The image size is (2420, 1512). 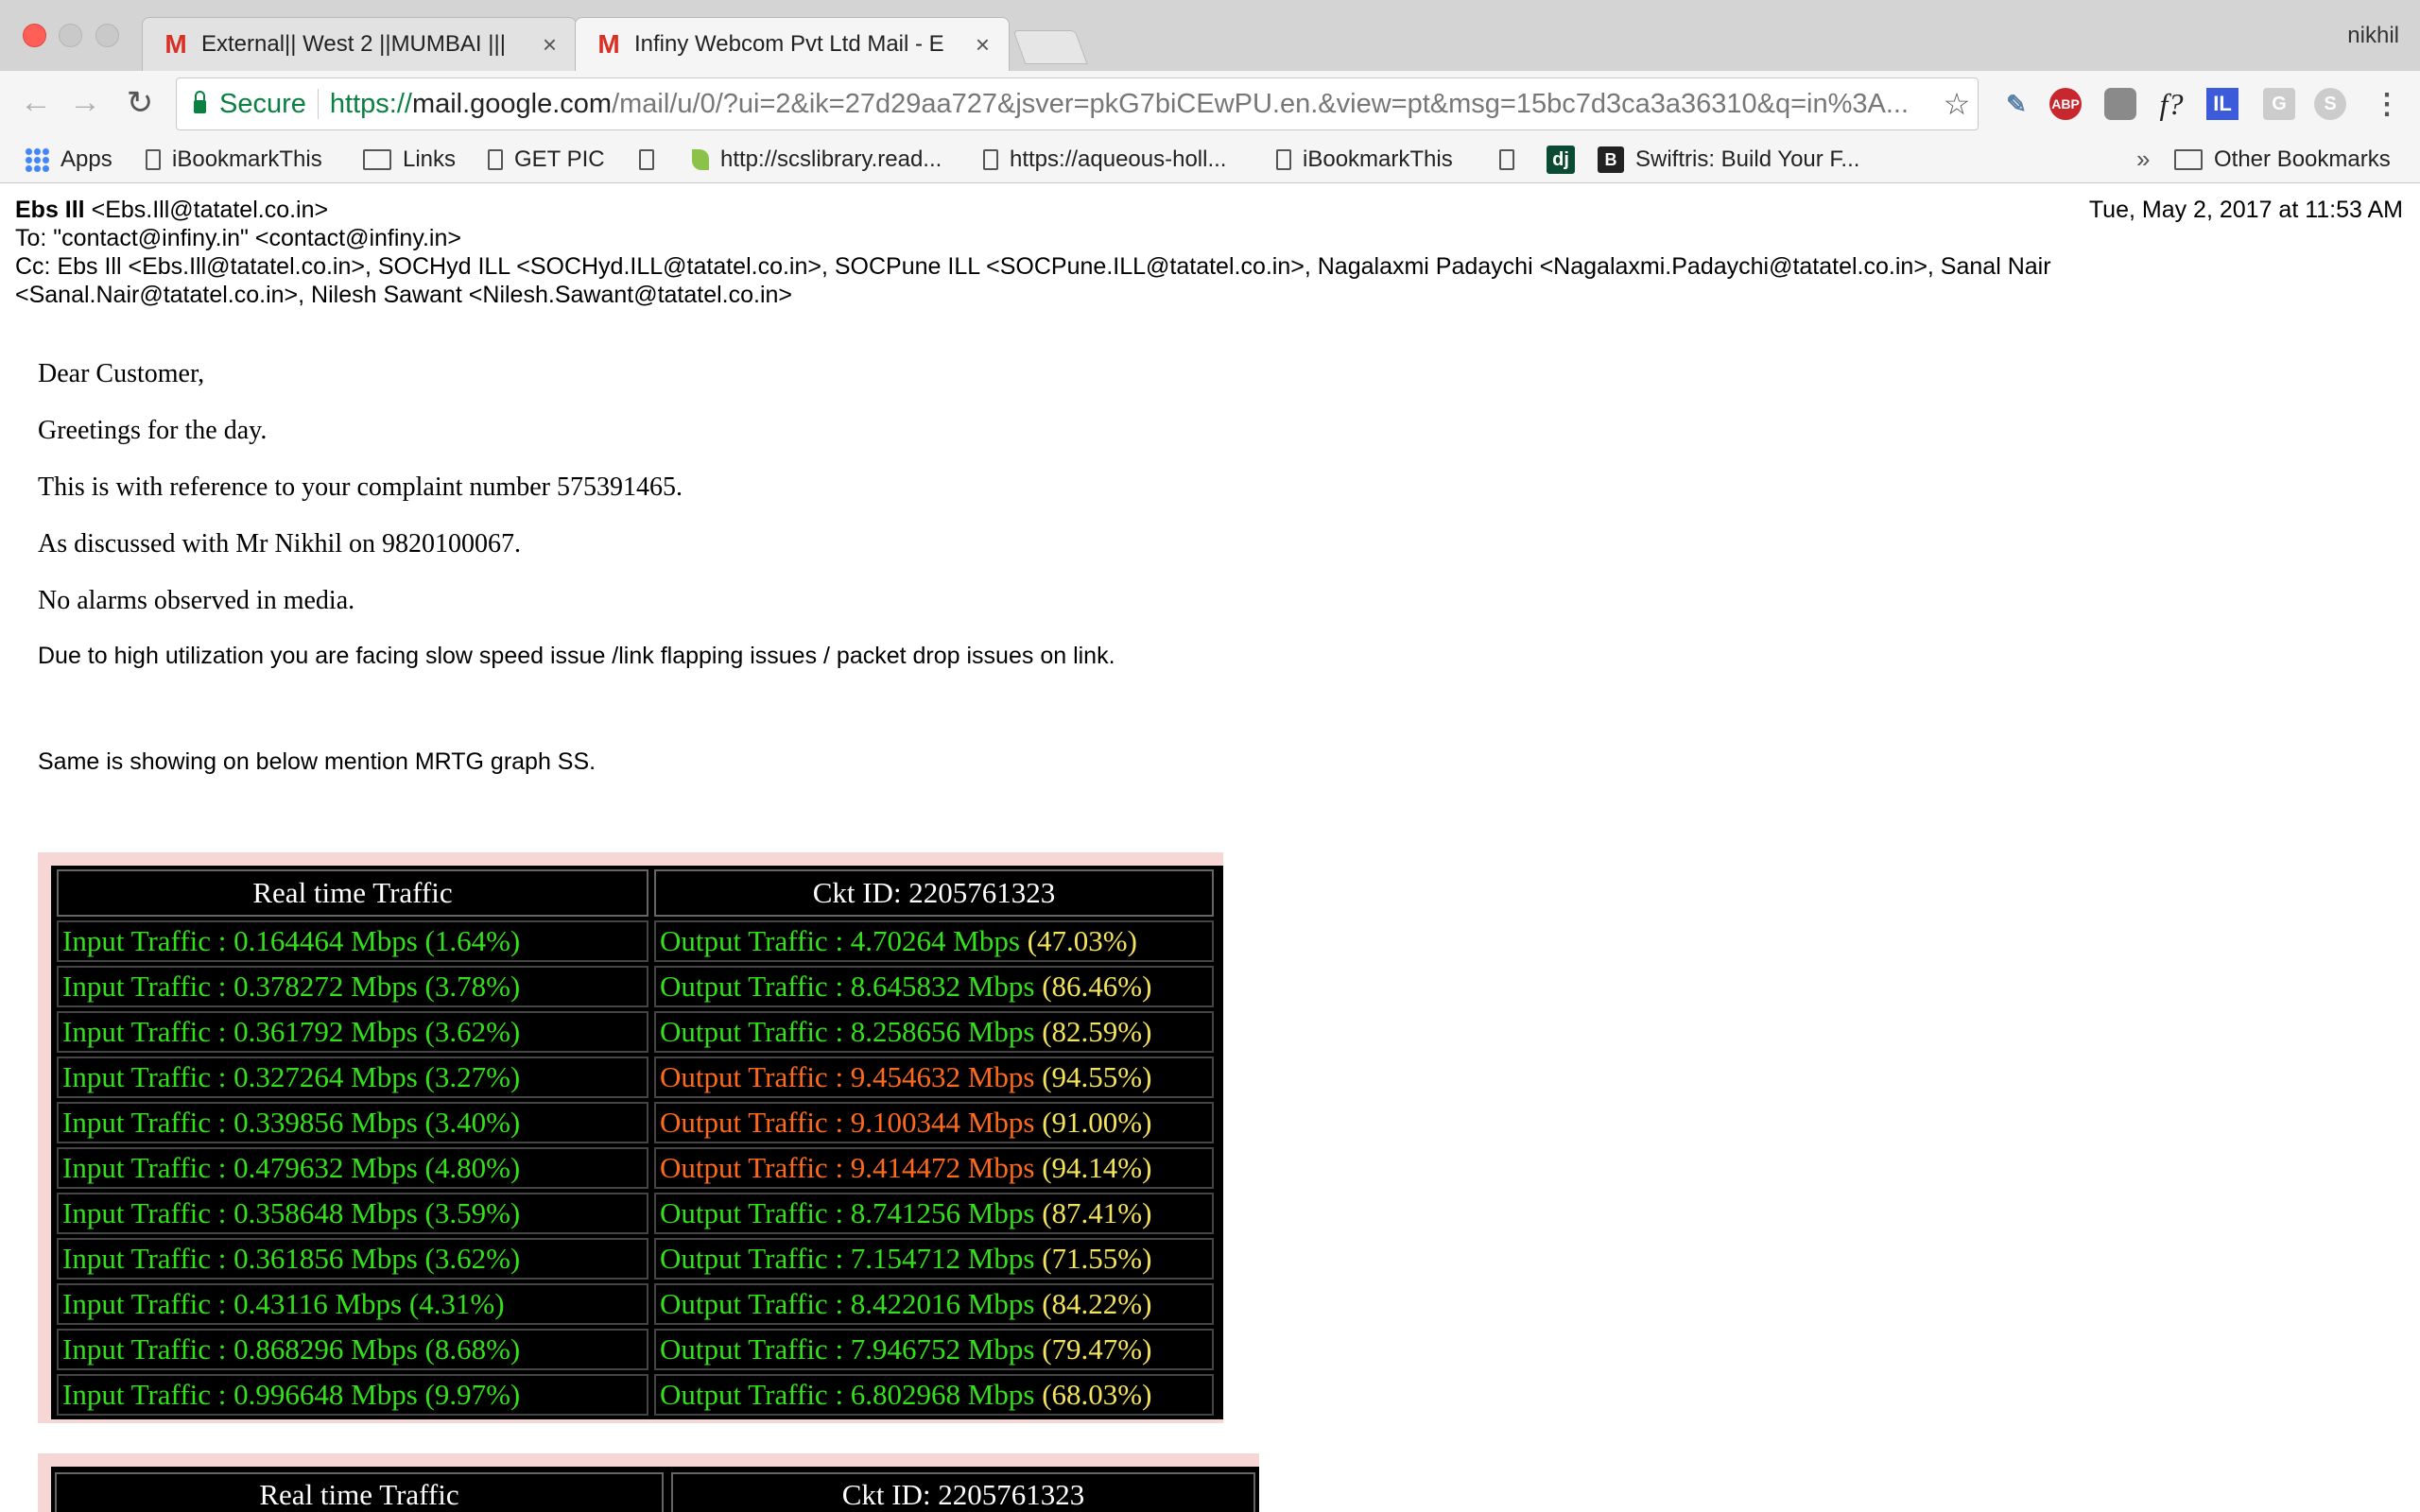 I want to click on output-traffic-percent: (84.22%), so click(x=1097, y=1303).